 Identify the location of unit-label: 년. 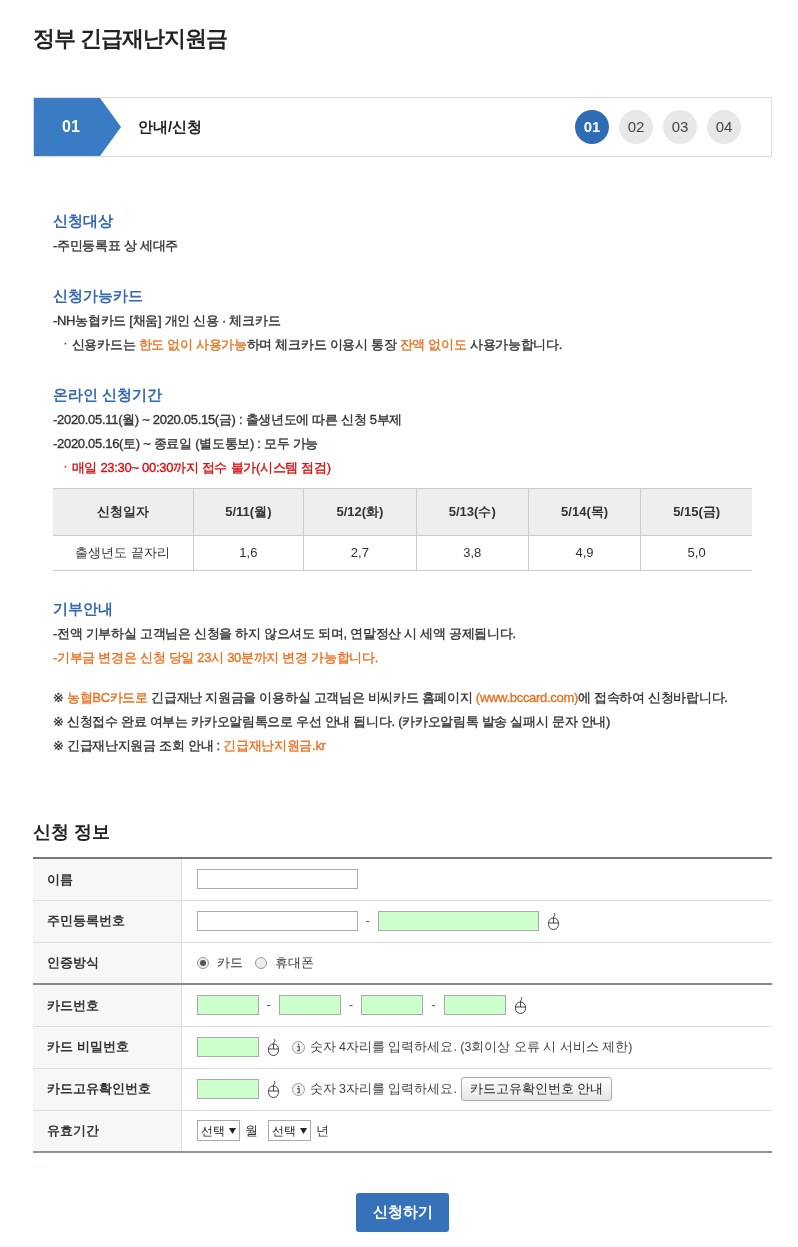
(322, 1131).